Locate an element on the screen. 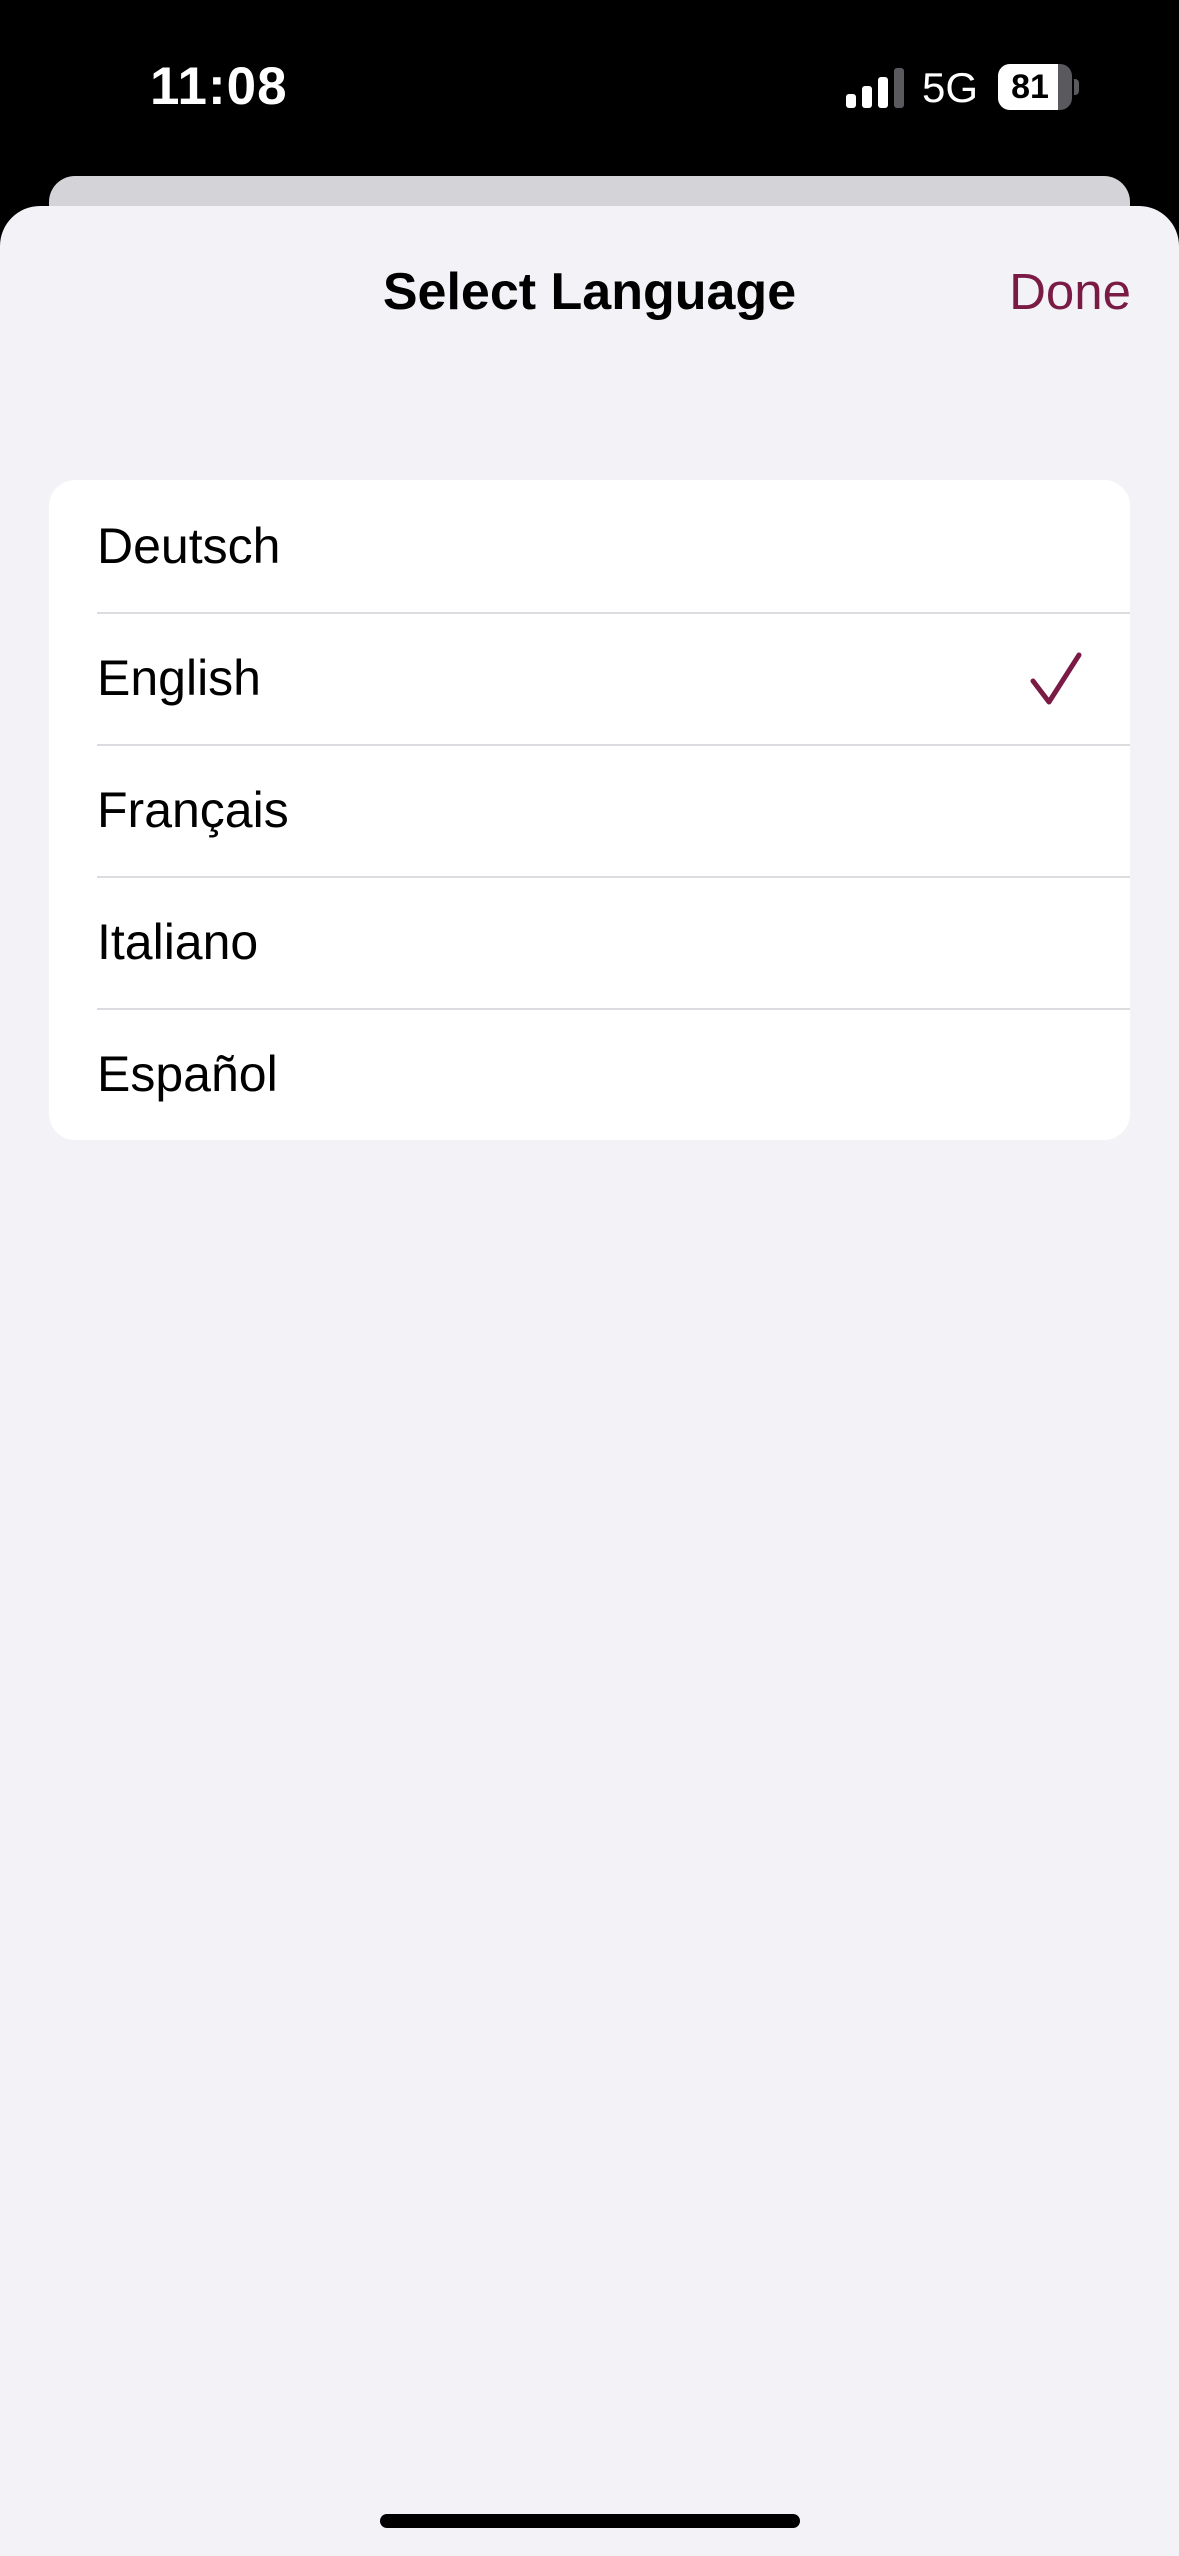 This screenshot has height=2556, width=1179. language-label: Español is located at coordinates (187, 1074).